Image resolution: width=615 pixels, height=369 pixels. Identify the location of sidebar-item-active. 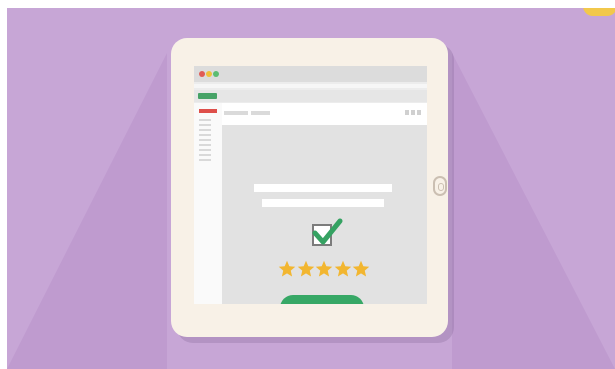
(208, 111).